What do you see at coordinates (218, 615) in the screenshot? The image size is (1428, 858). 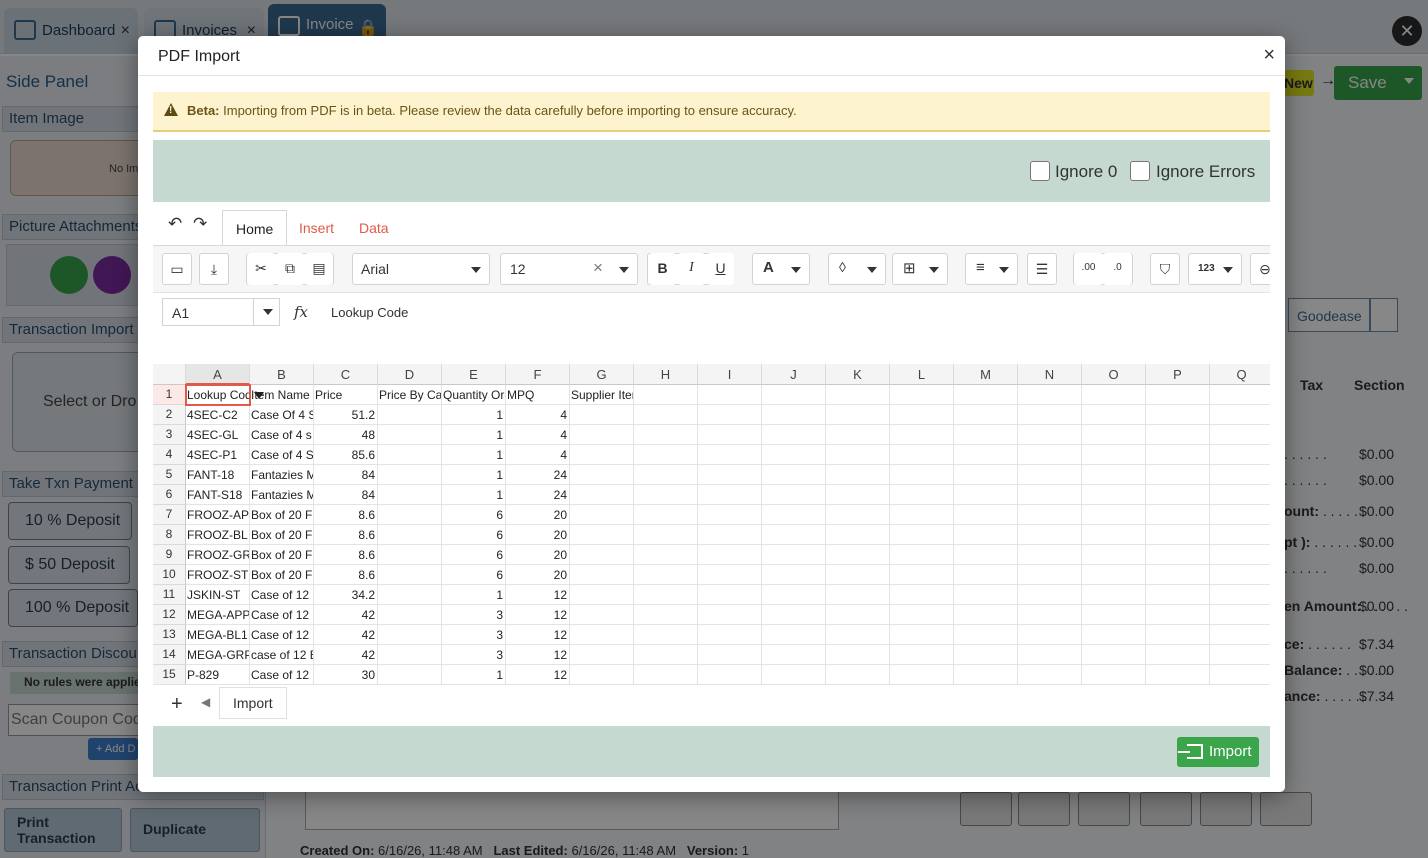 I see `cell: MEGA-APP` at bounding box center [218, 615].